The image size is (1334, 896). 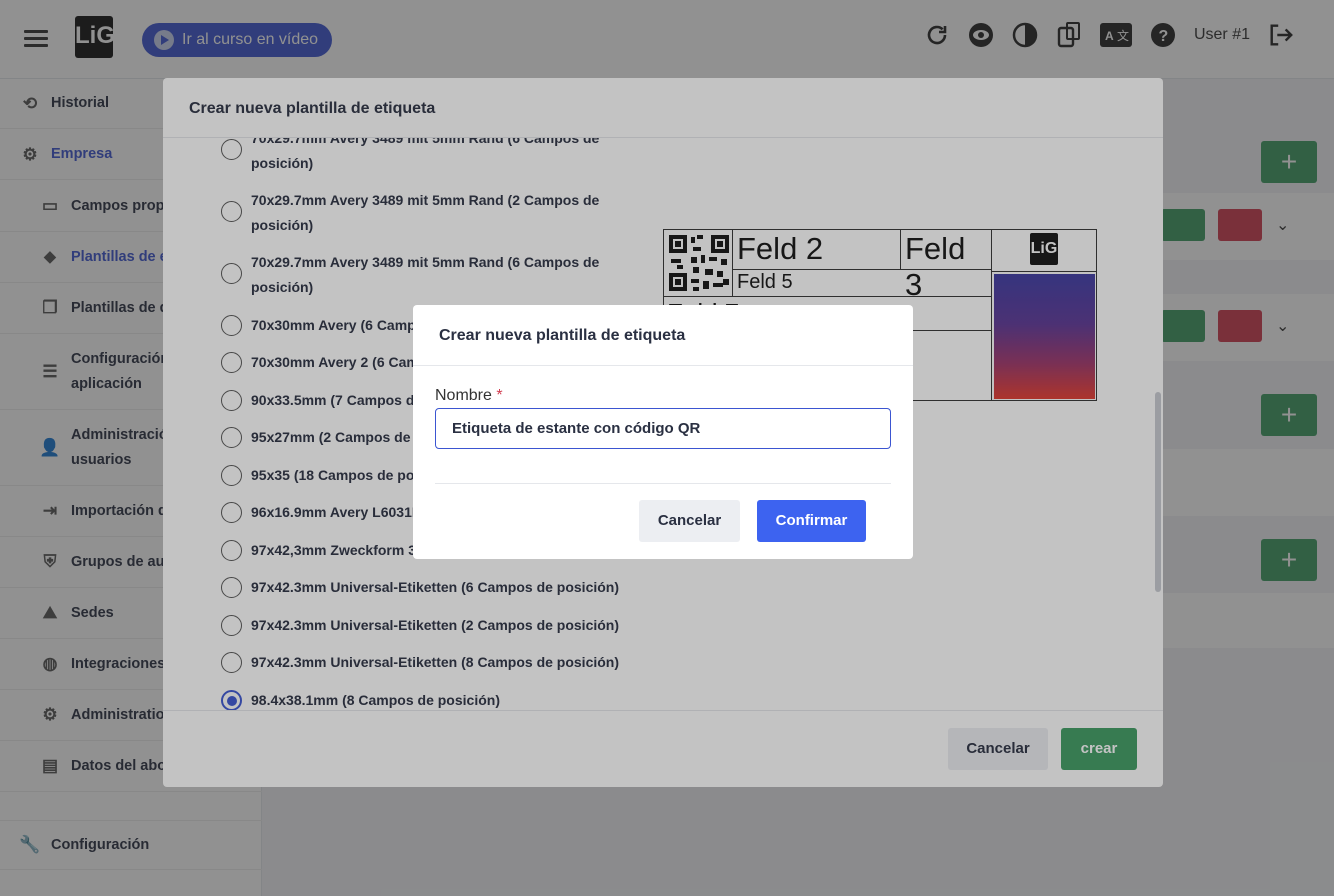 I want to click on divider, so click(x=663, y=483).